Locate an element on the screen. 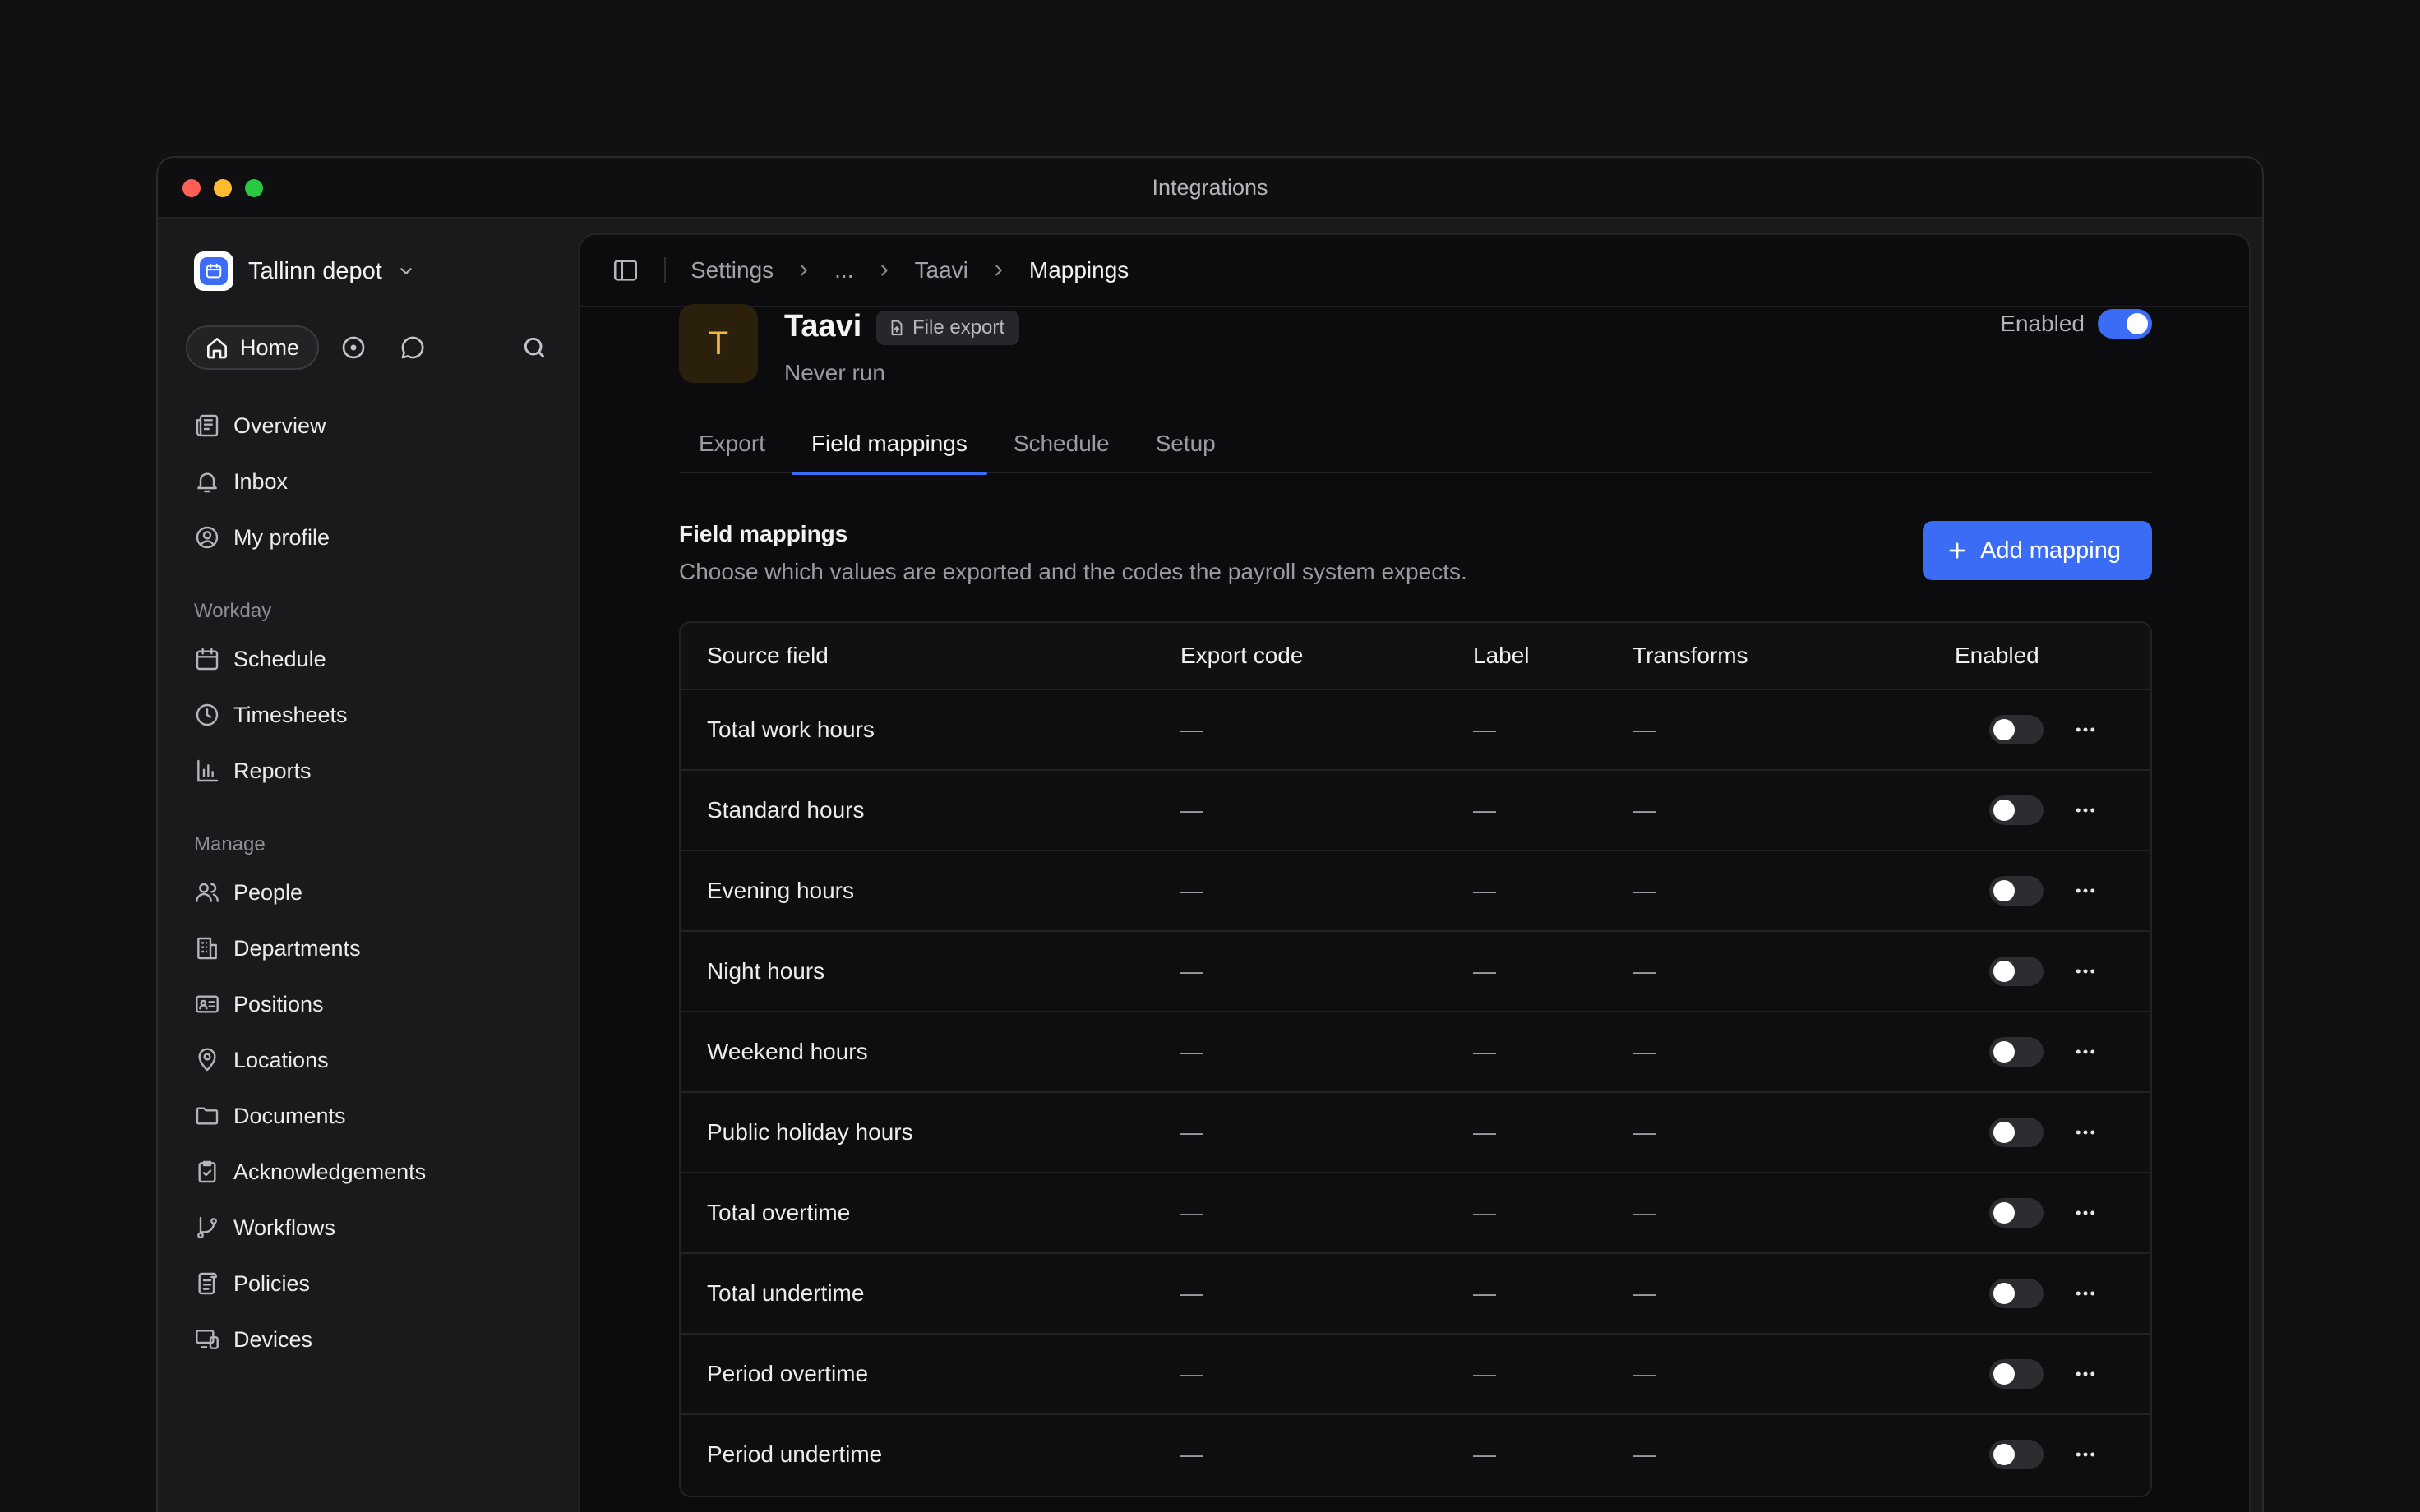  breadcrumb-settings: Settings is located at coordinates (732, 270).